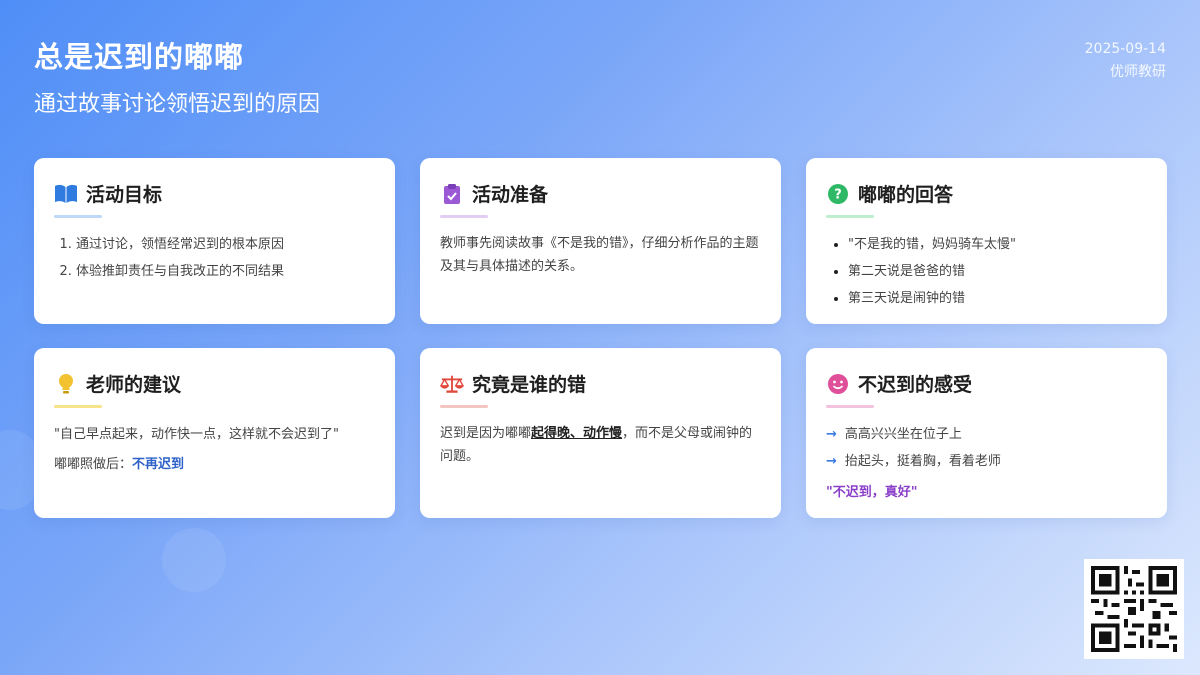 The height and width of the screenshot is (675, 1200). Describe the element at coordinates (1125, 61) in the screenshot. I see `meta-info: 2025-09-14 优师教研` at that location.